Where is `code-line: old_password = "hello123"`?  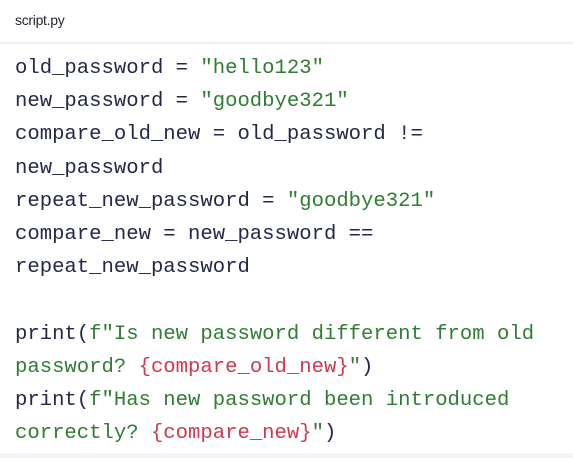
code-line: old_password = "hello123" is located at coordinates (274, 68).